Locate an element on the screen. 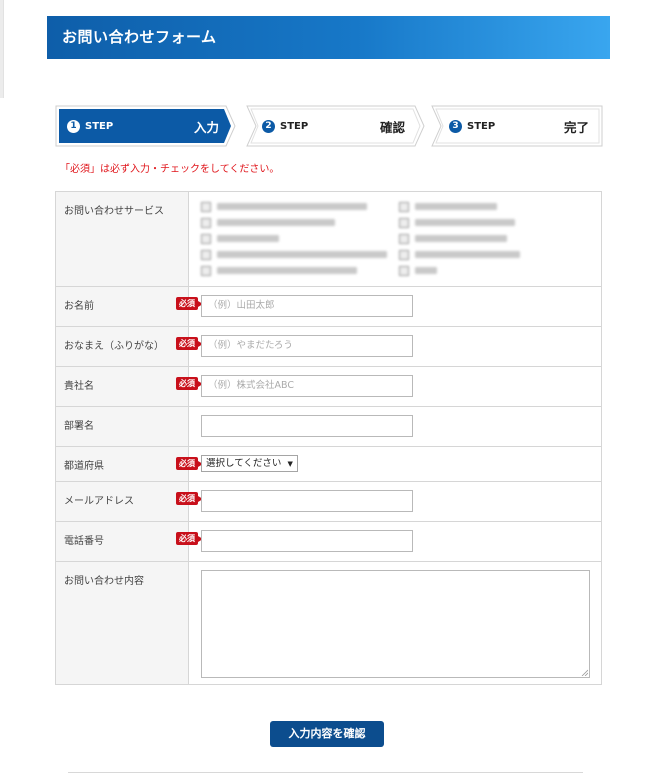  step-1: 1 STEP 入力 is located at coordinates (145, 126).